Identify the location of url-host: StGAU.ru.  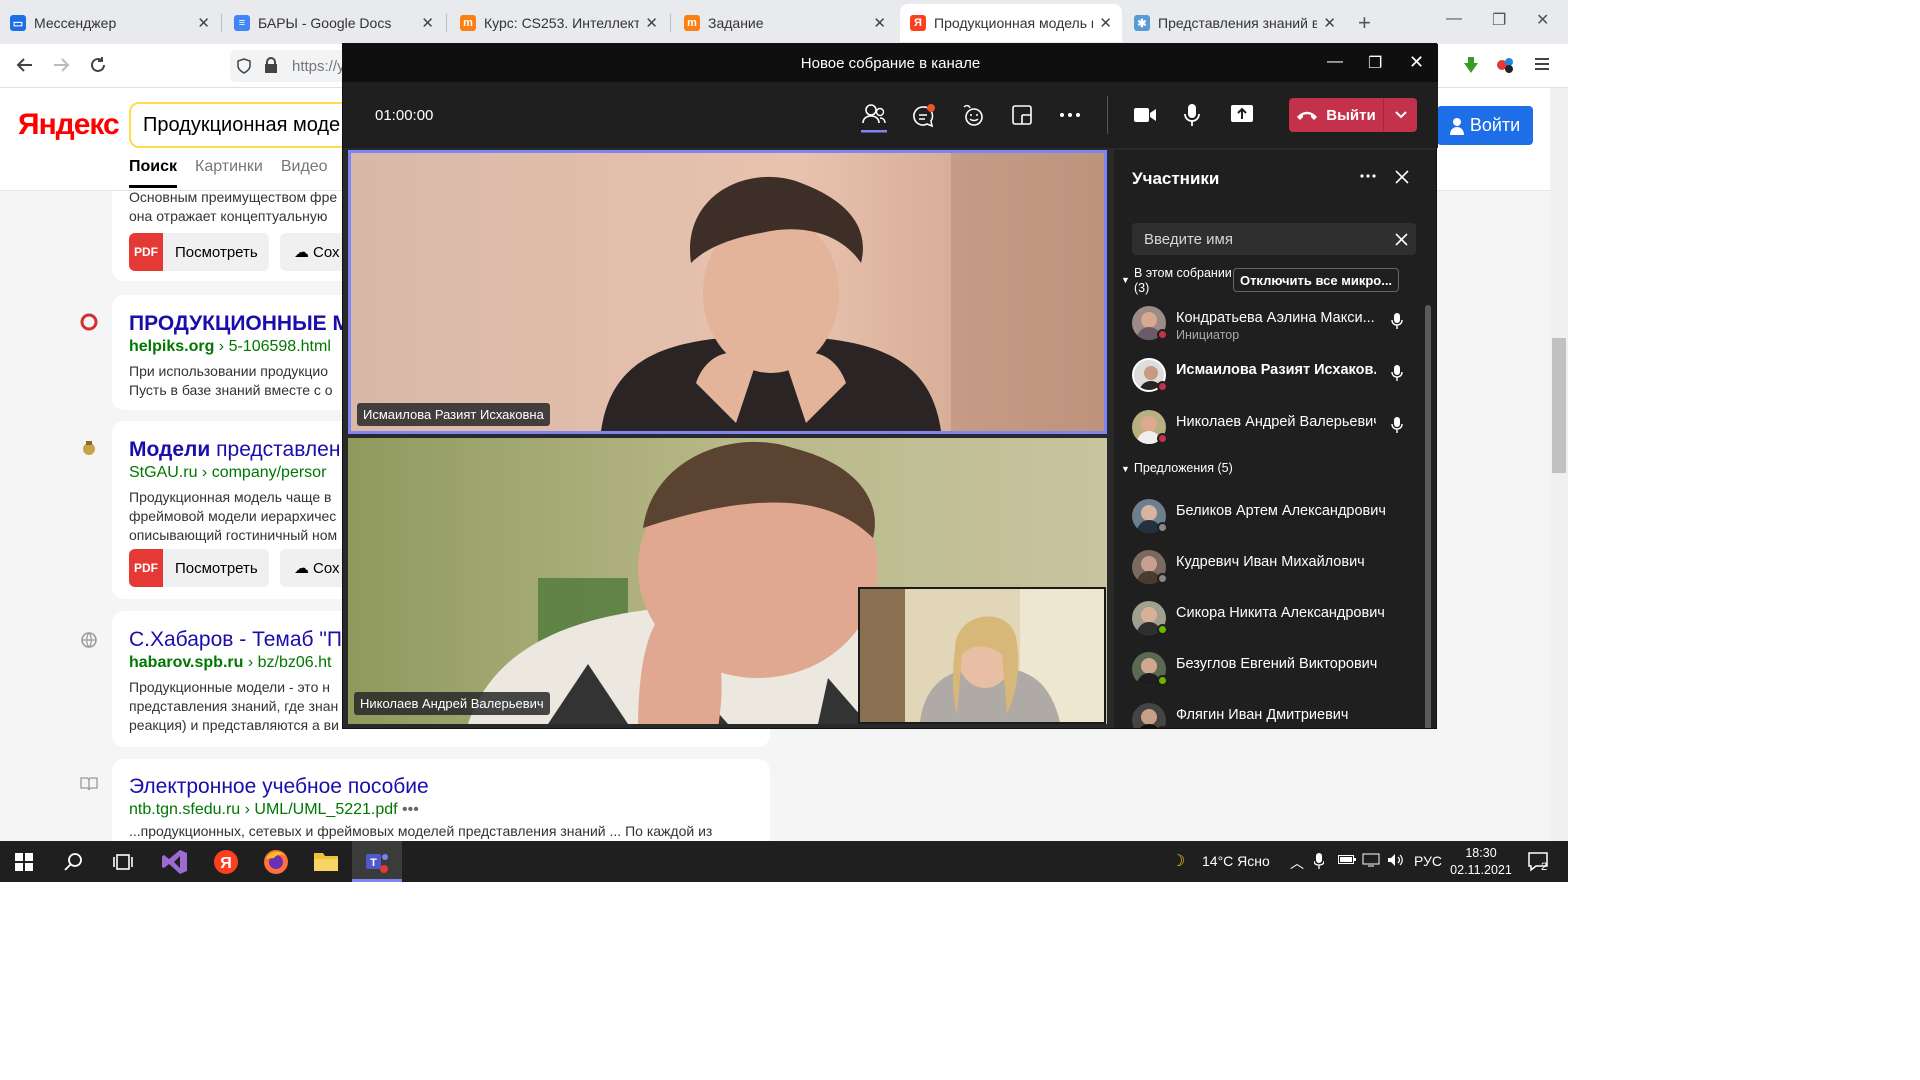
(163, 472).